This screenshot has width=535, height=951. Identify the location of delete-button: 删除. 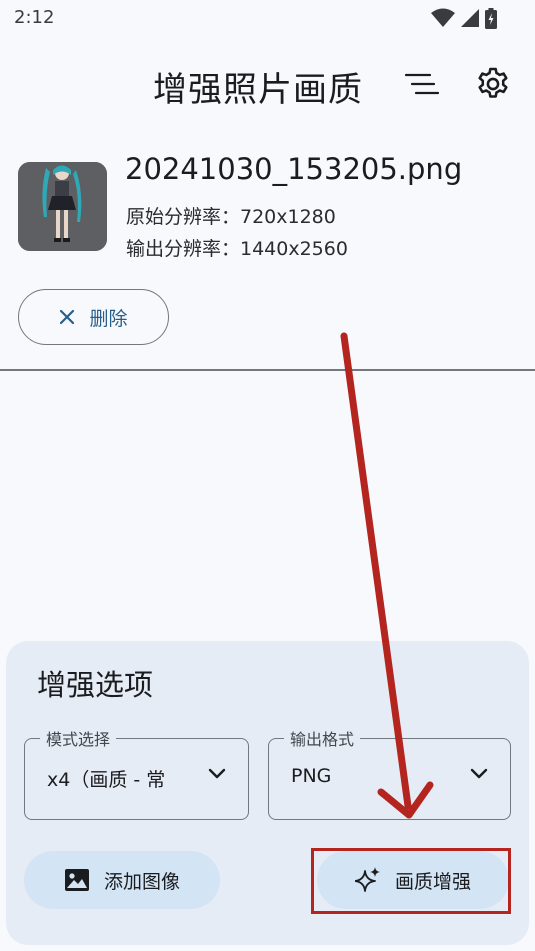
(93, 317).